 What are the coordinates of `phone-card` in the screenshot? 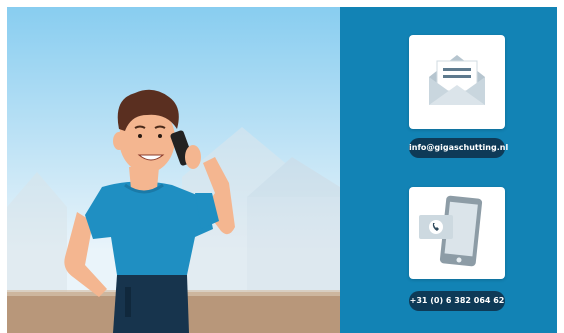 It's located at (457, 233).